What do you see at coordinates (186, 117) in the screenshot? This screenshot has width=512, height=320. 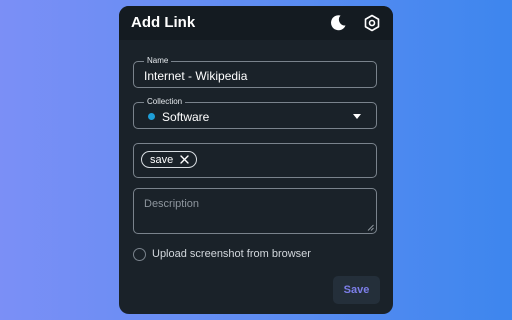 I see `collection-value: Software` at bounding box center [186, 117].